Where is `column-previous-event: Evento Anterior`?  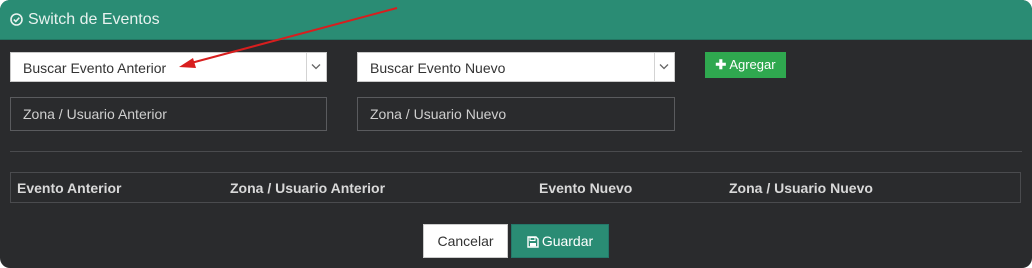 column-previous-event: Evento Anterior is located at coordinates (69, 188).